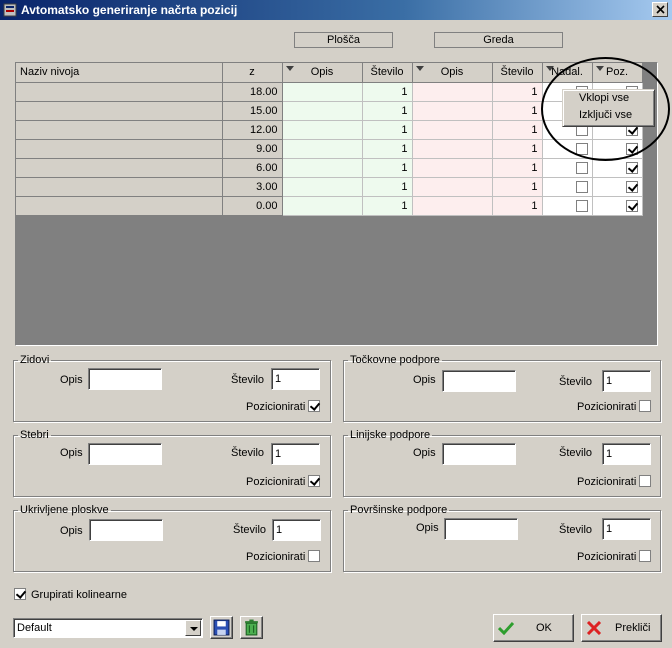  Describe the element at coordinates (252, 206) in the screenshot. I see `cell-z: 0.00` at that location.